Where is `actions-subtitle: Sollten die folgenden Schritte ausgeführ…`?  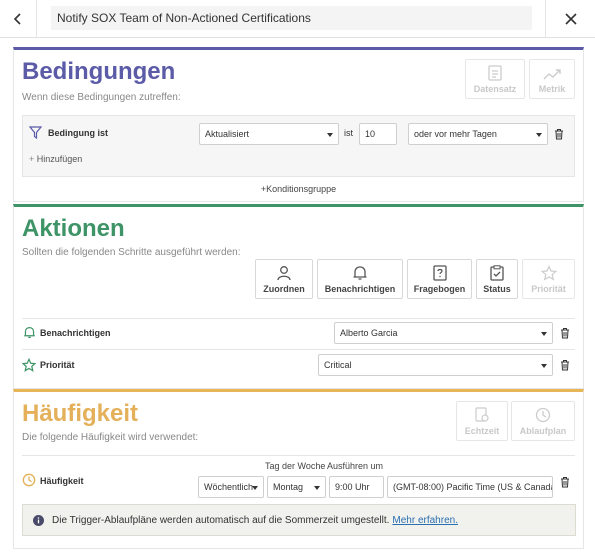
actions-subtitle: Sollten die folgenden Schritte ausgeführ… is located at coordinates (131, 252).